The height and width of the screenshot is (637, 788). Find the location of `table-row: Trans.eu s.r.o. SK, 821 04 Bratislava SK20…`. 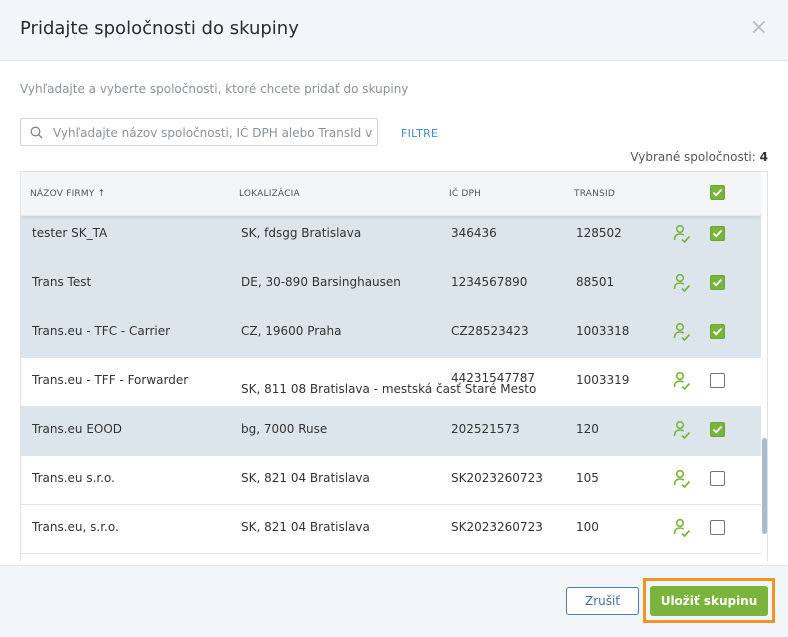

table-row: Trans.eu s.r.o. SK, 821 04 Bratislava SK20… is located at coordinates (391, 480).